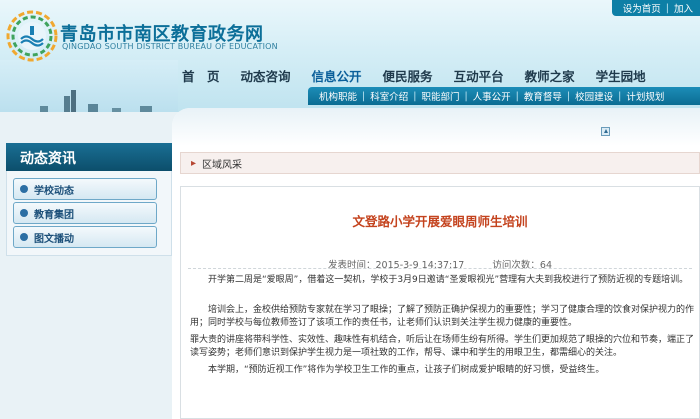 The height and width of the screenshot is (419, 700). What do you see at coordinates (440, 268) in the screenshot?
I see `divider` at bounding box center [440, 268].